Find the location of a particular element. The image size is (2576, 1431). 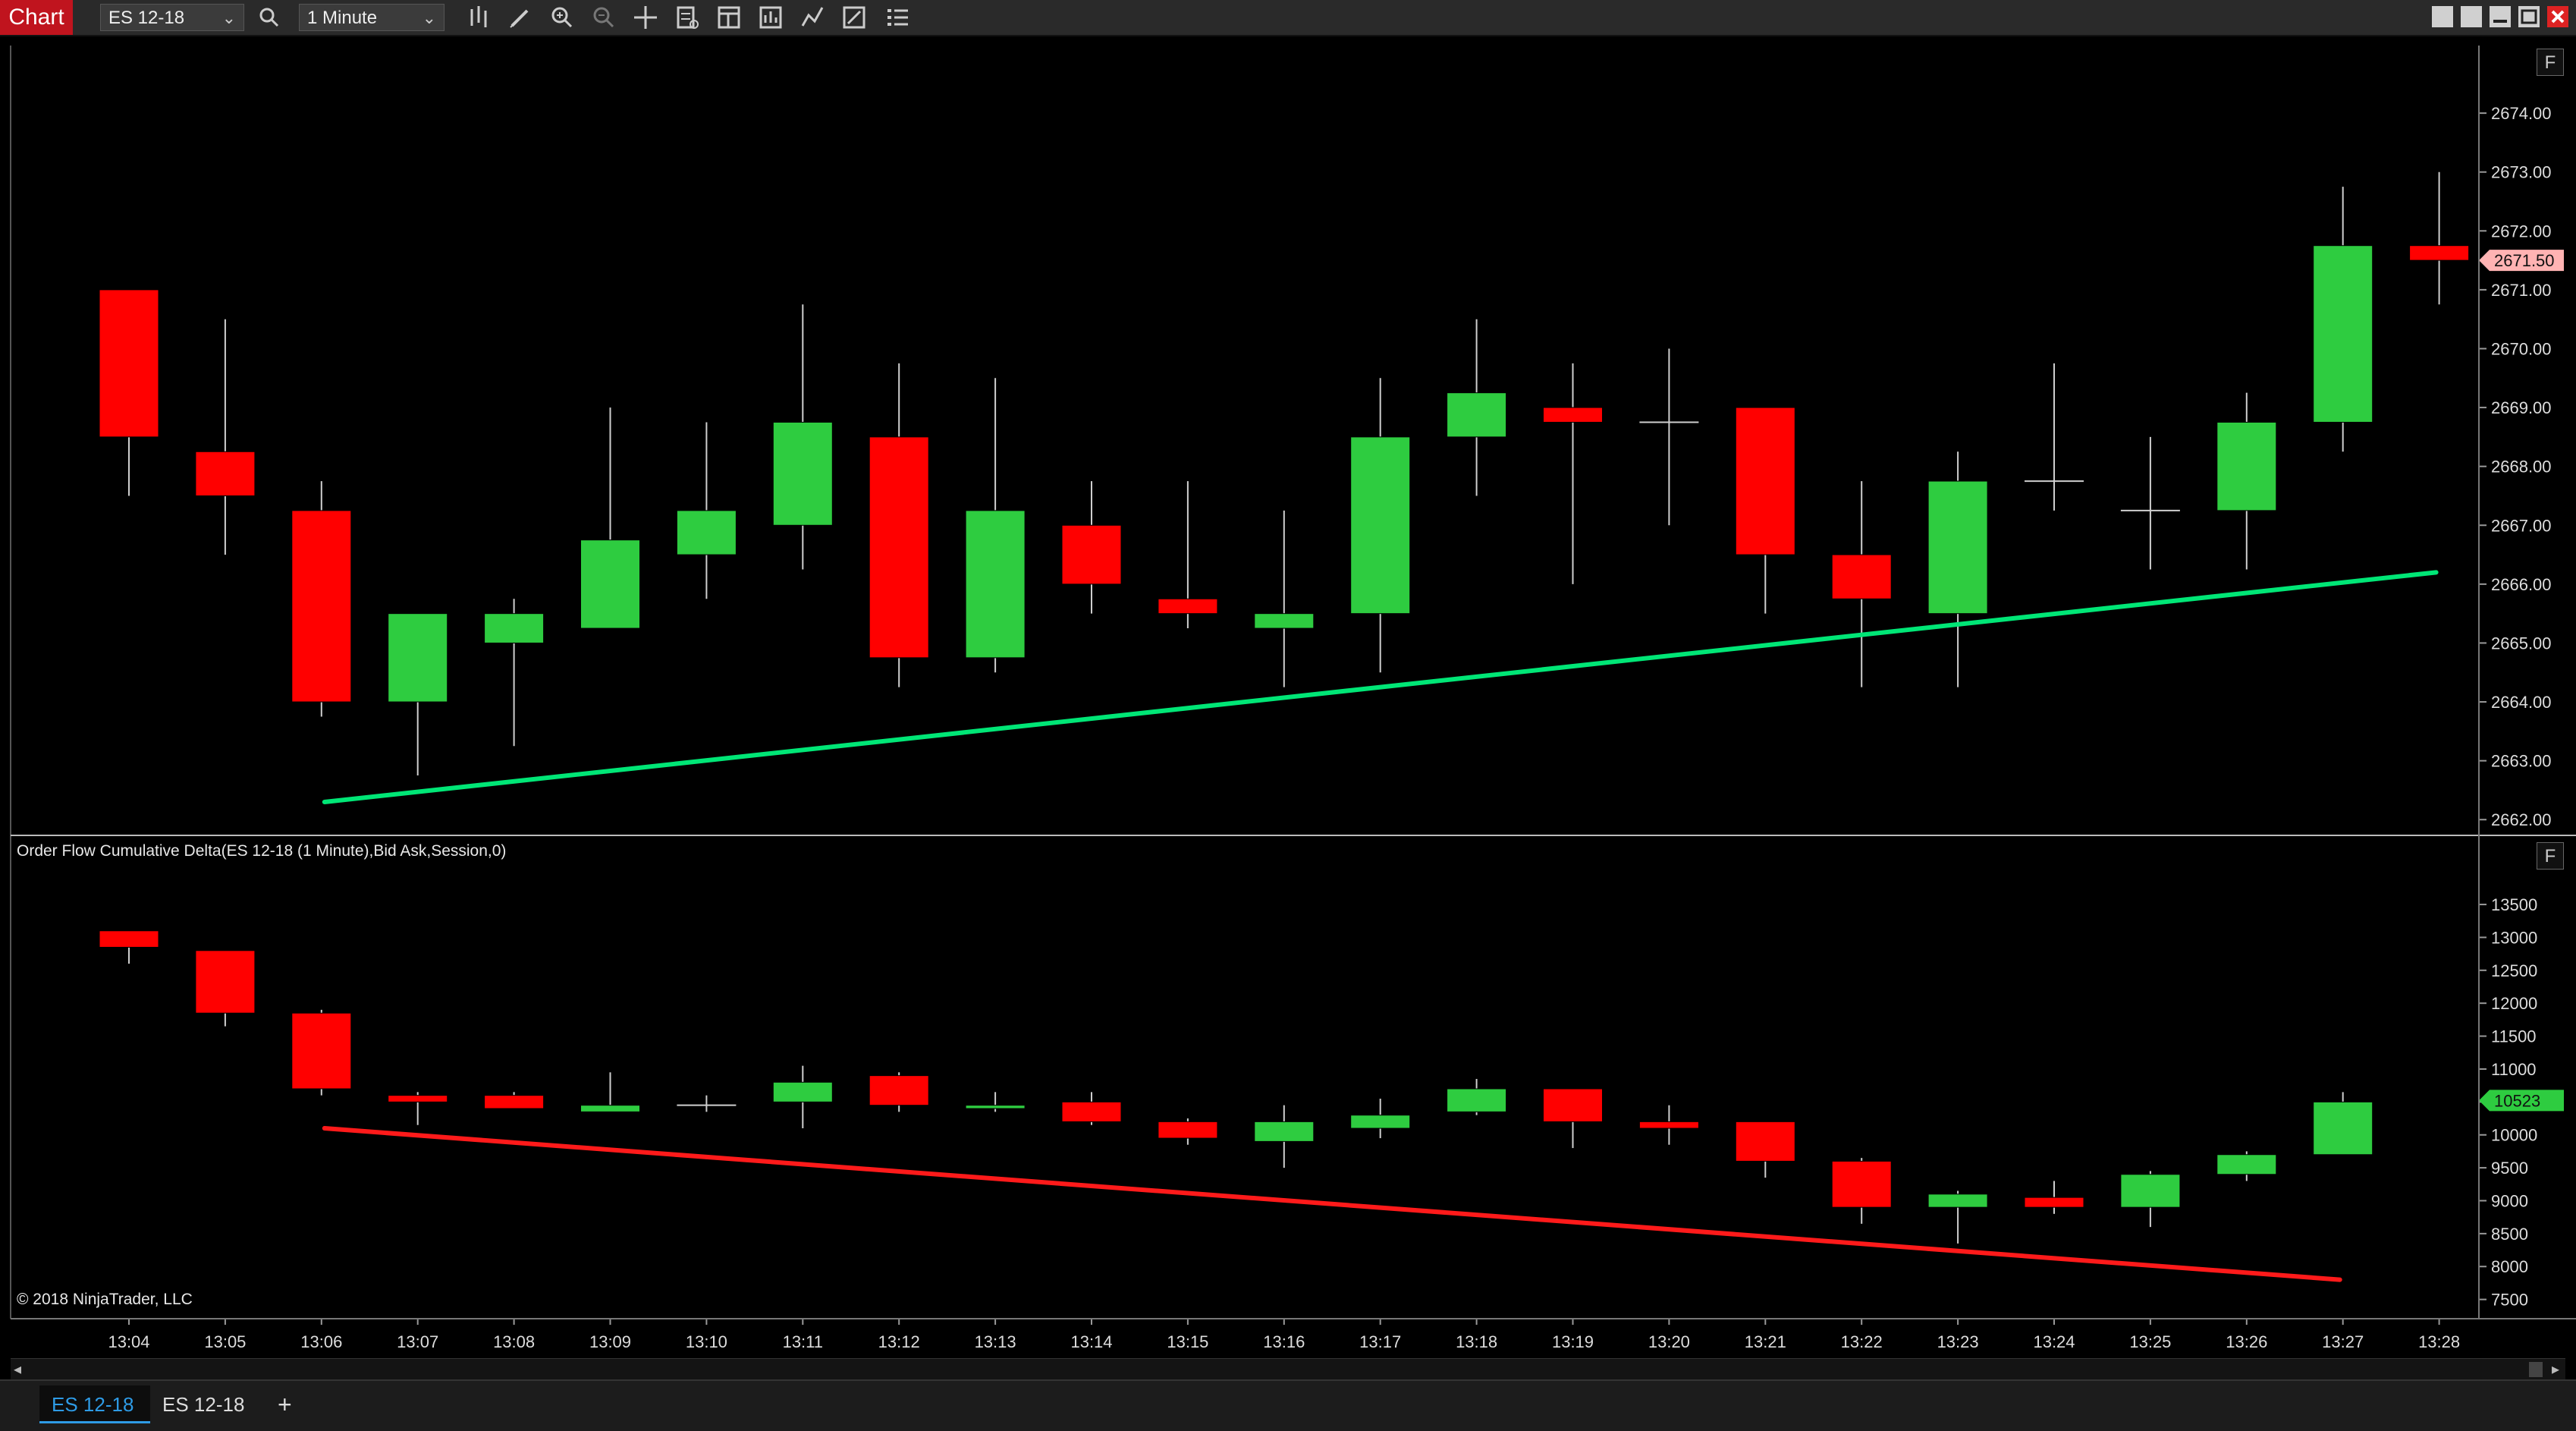

time-tick-label: 13:22 is located at coordinates (1862, 1341).